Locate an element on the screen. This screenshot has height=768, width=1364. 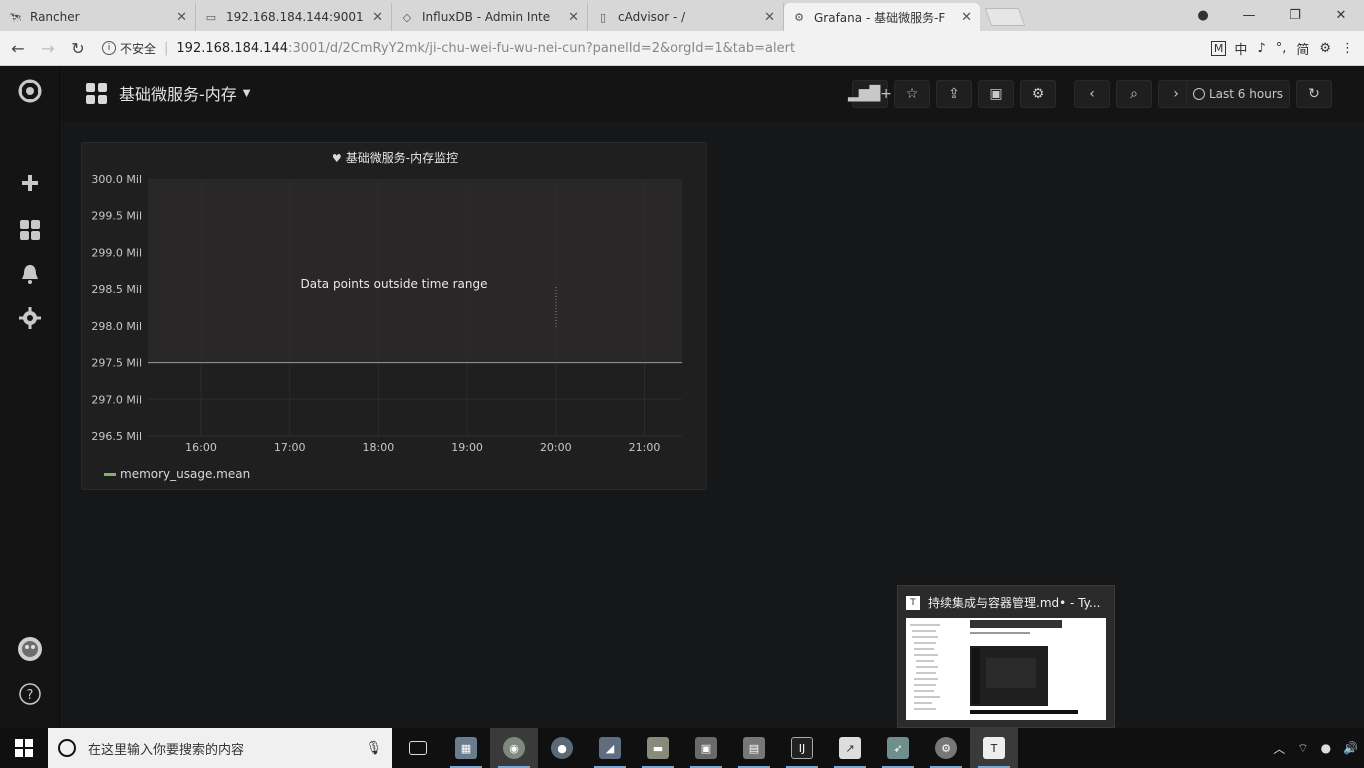
dashboards-icon is located at coordinates (30, 230).